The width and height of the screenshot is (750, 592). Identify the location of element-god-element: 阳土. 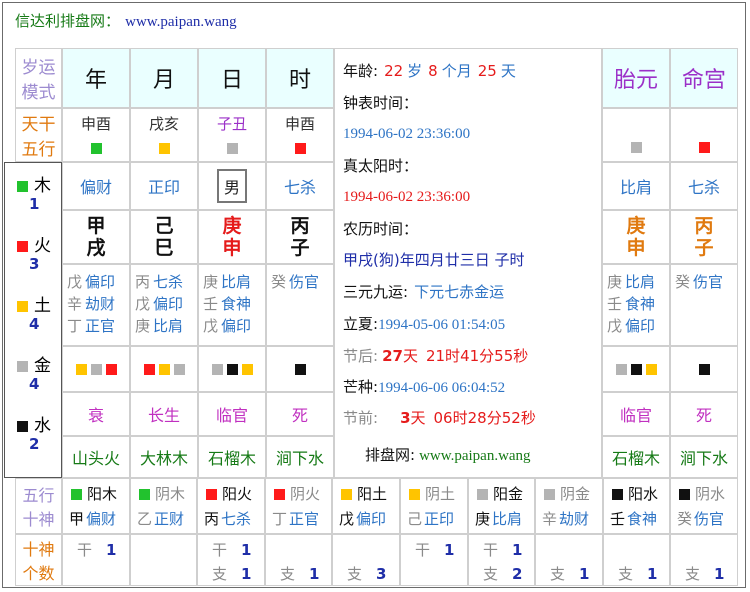
(372, 494).